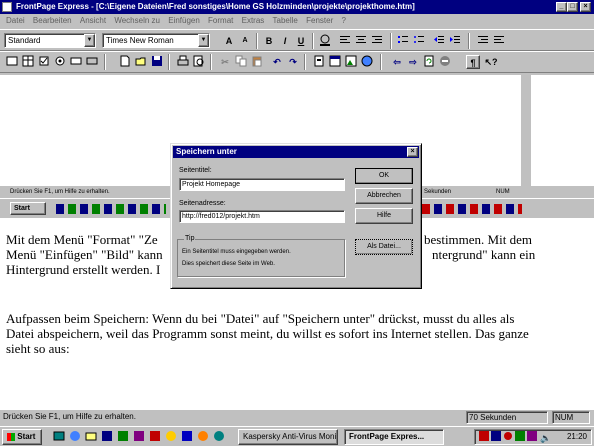  Describe the element at coordinates (7, 7) in the screenshot. I see `frontpage-app-icon` at that location.